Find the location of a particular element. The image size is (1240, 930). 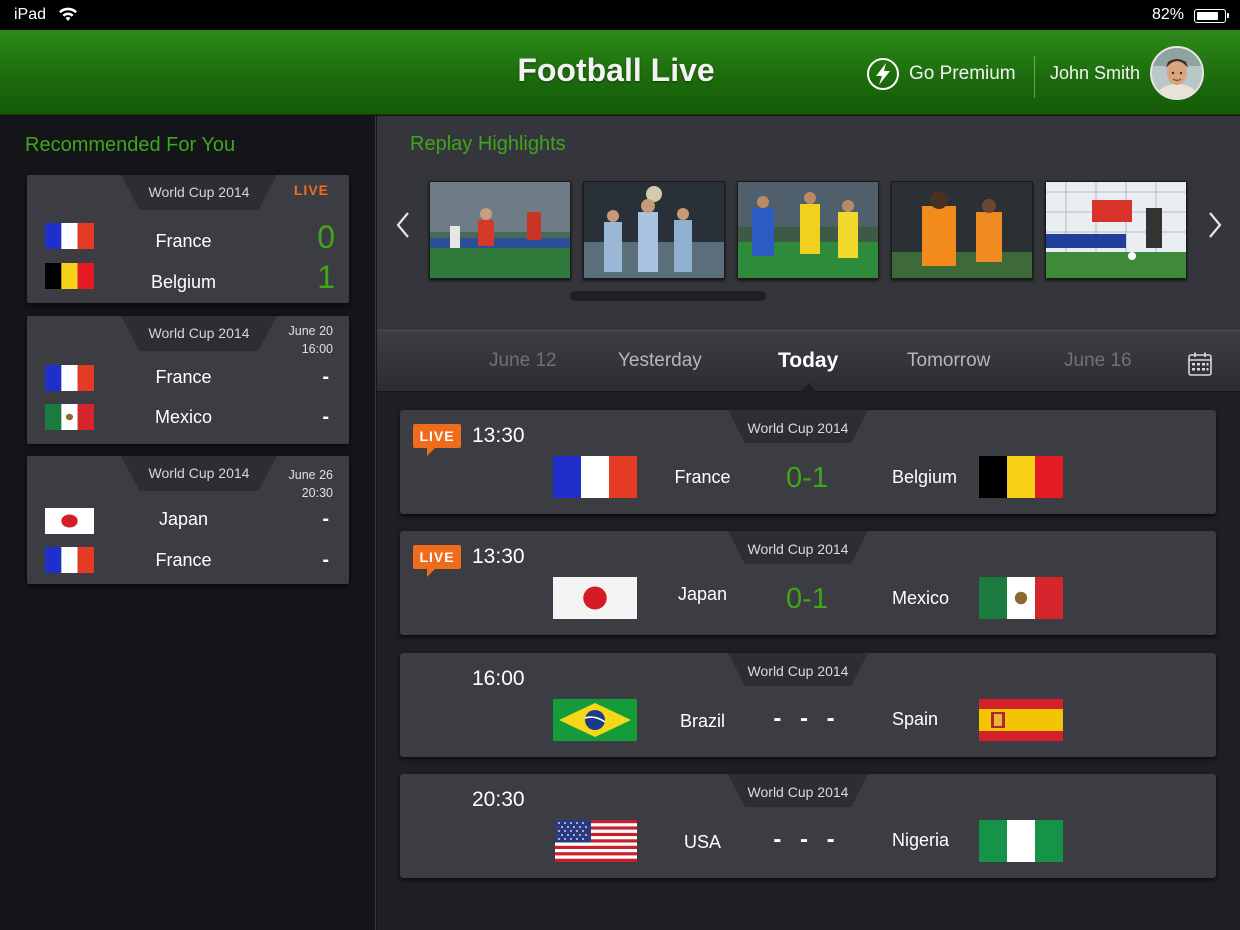

status-bar: iPad 82% is located at coordinates (620, 15).